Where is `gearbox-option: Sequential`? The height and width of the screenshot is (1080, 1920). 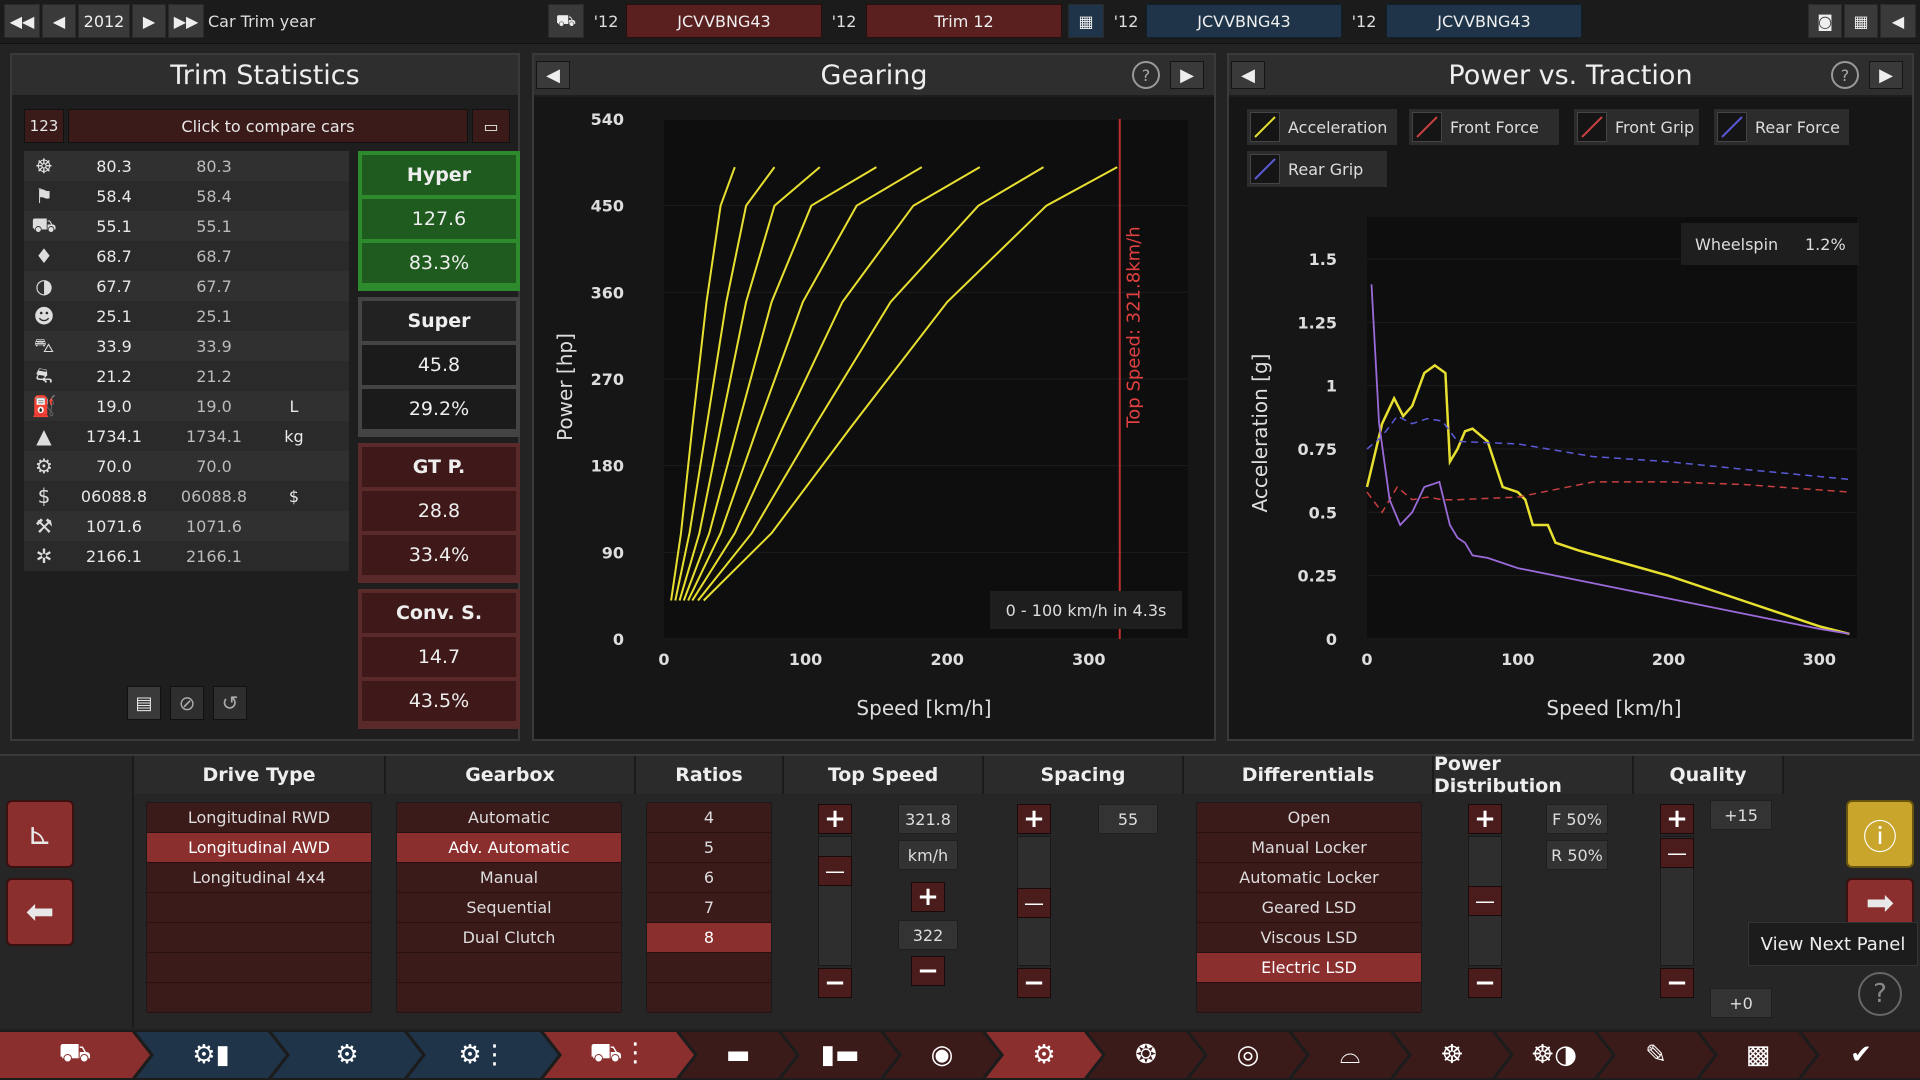 gearbox-option: Sequential is located at coordinates (509, 908).